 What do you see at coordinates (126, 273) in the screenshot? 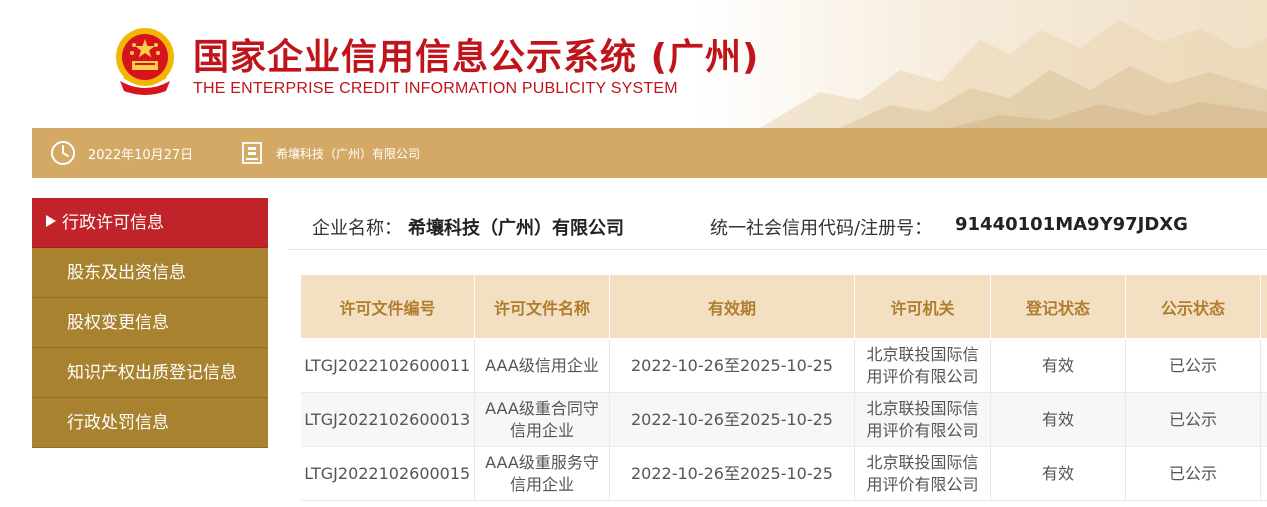
I see `sidebar-item-label: 股东及出资信息` at bounding box center [126, 273].